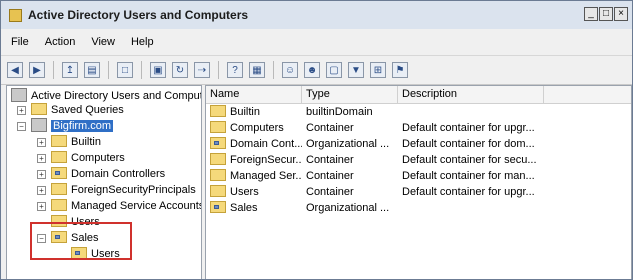 This screenshot has width=633, height=280. What do you see at coordinates (334, 70) in the screenshot?
I see `new-ou-icon: ▢` at bounding box center [334, 70].